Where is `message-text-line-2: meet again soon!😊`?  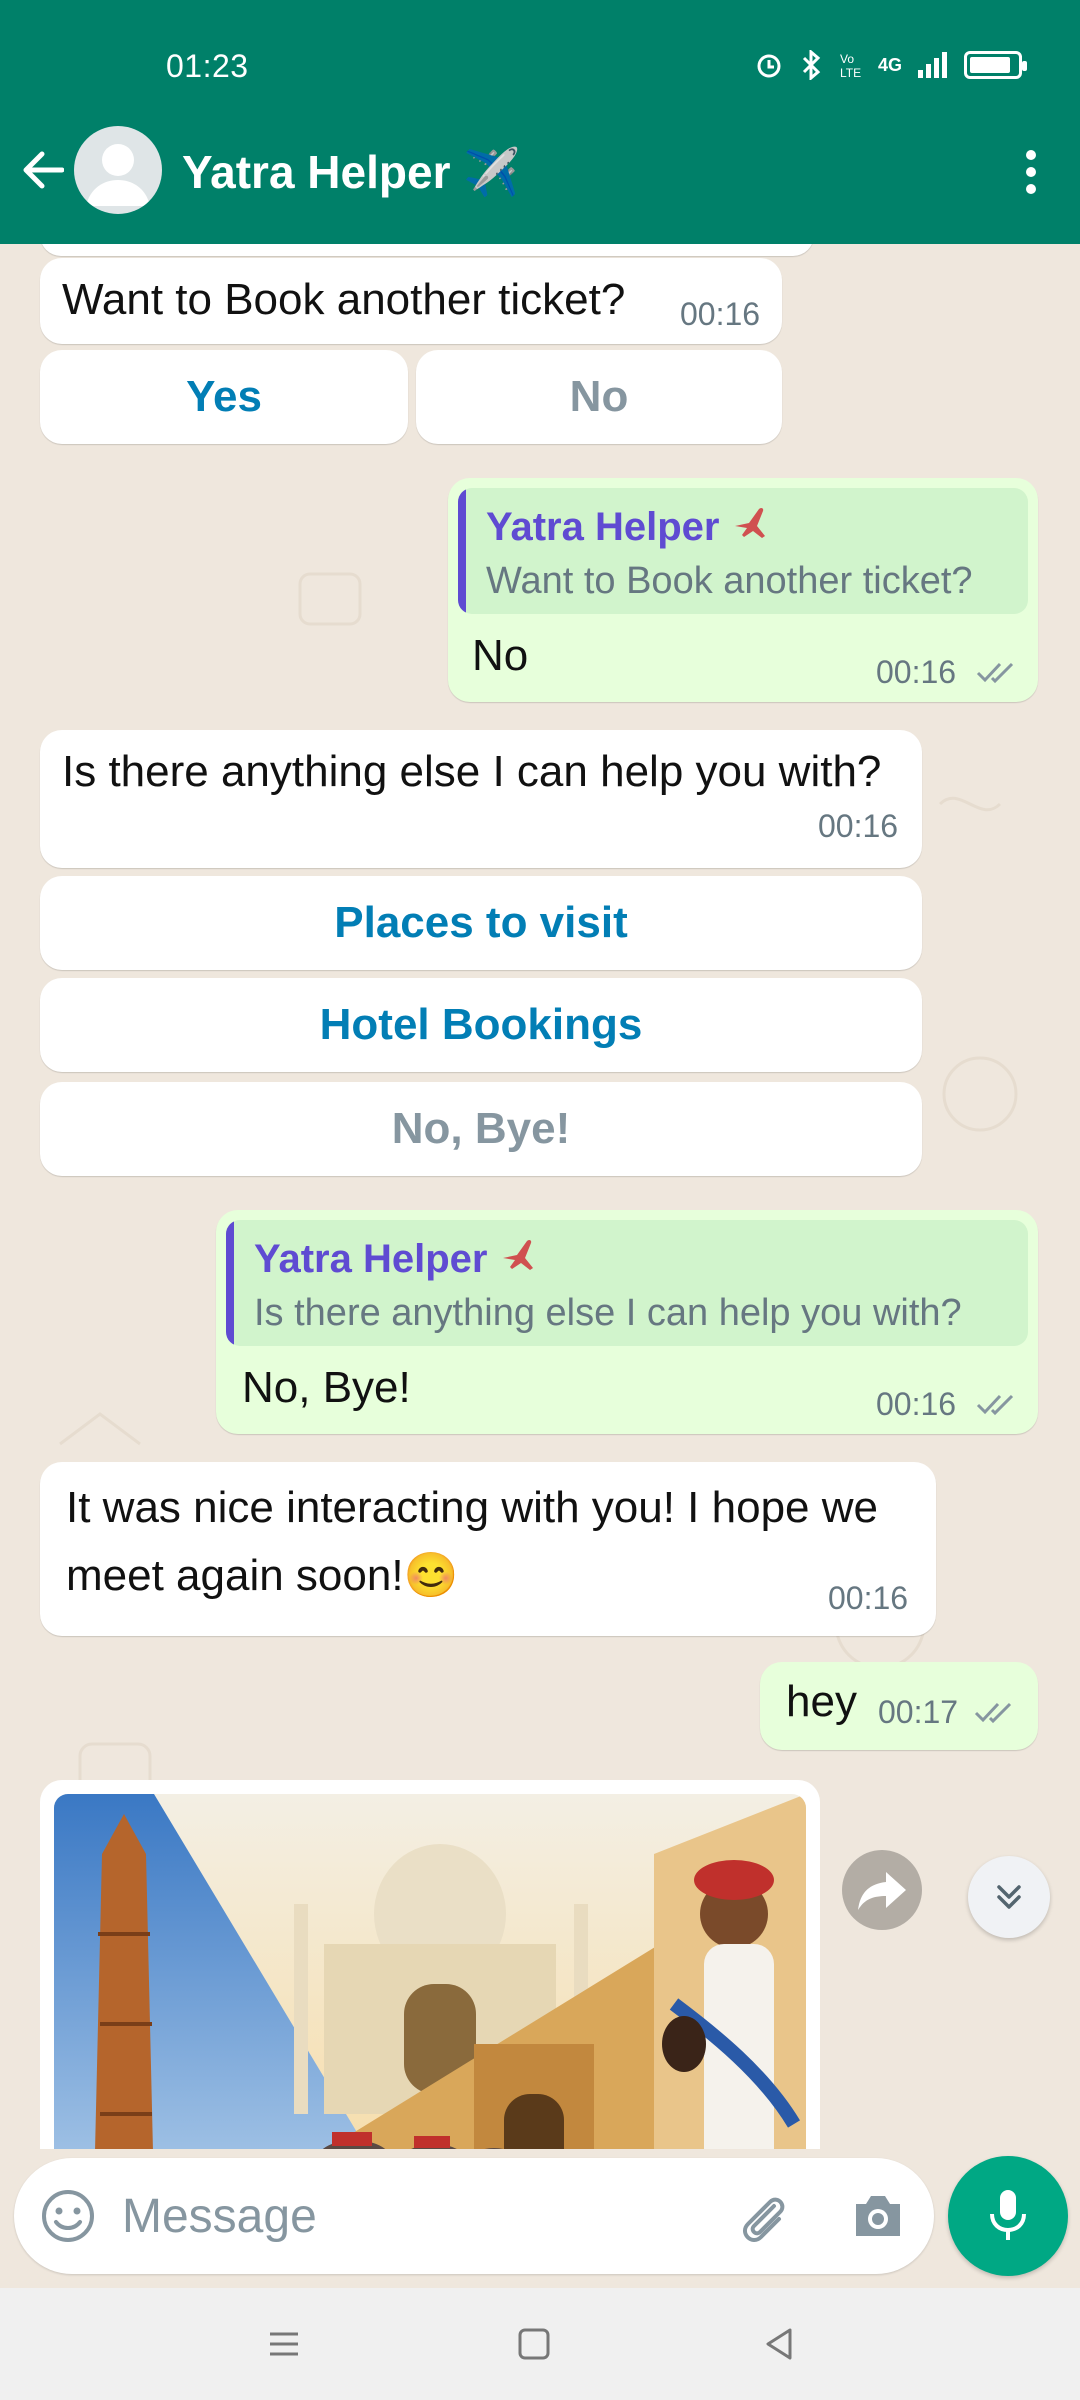 message-text-line-2: meet again soon!😊 is located at coordinates (262, 1575).